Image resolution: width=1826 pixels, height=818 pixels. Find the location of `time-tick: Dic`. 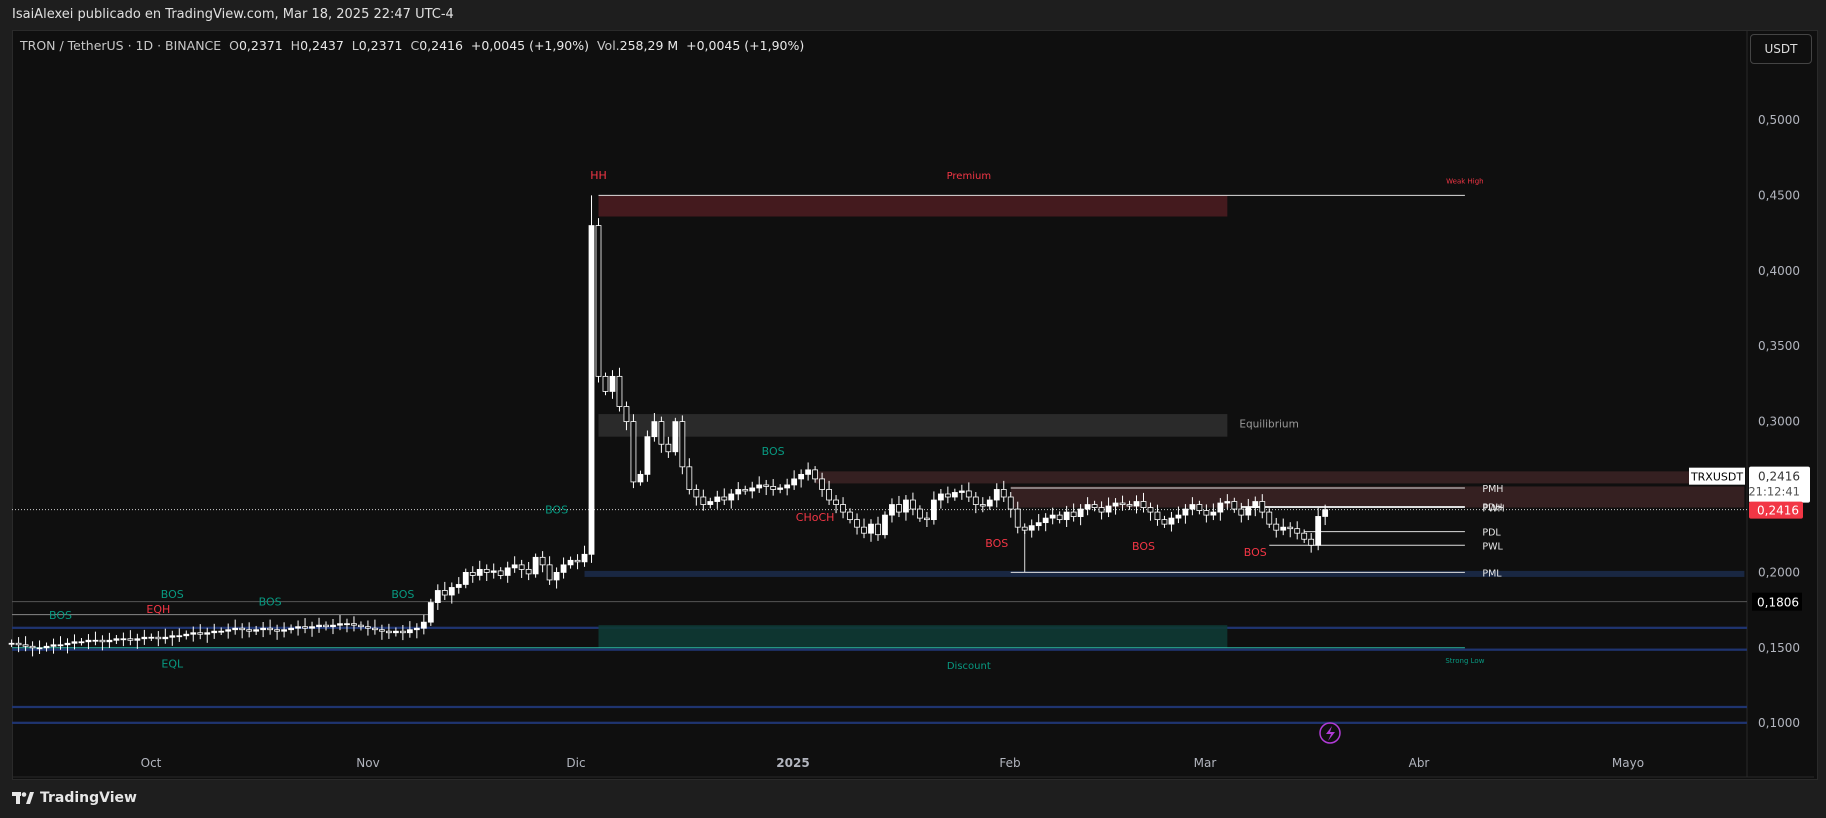

time-tick: Dic is located at coordinates (575, 763).